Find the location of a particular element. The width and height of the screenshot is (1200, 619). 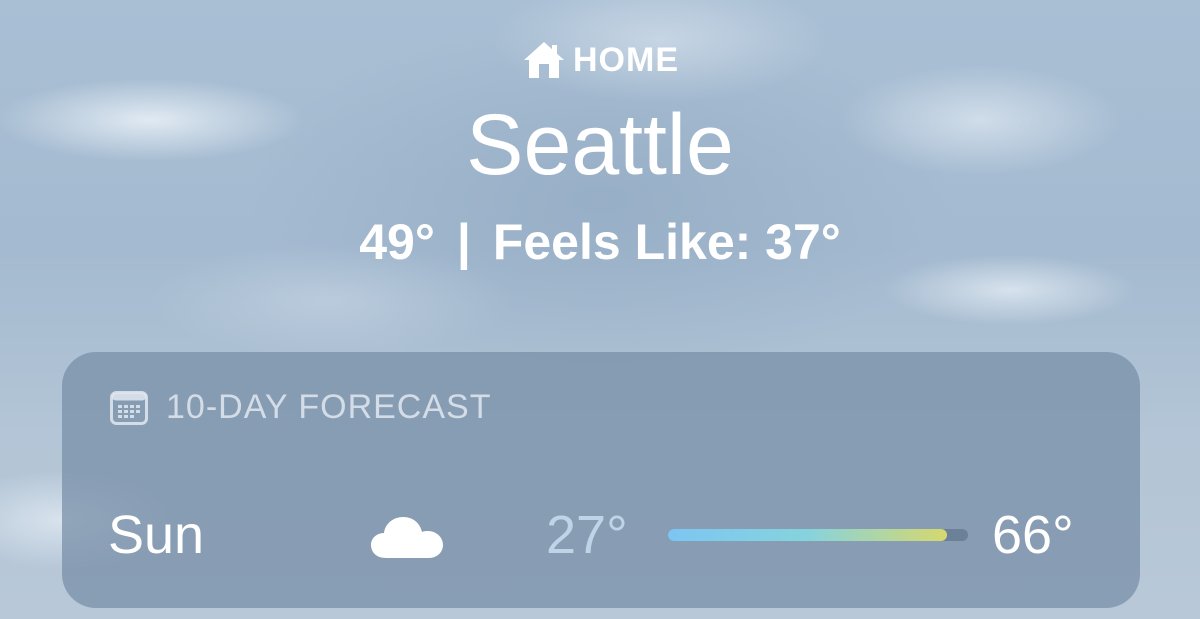

feels-like-temperature: Feels Like: 37° is located at coordinates (666, 242).